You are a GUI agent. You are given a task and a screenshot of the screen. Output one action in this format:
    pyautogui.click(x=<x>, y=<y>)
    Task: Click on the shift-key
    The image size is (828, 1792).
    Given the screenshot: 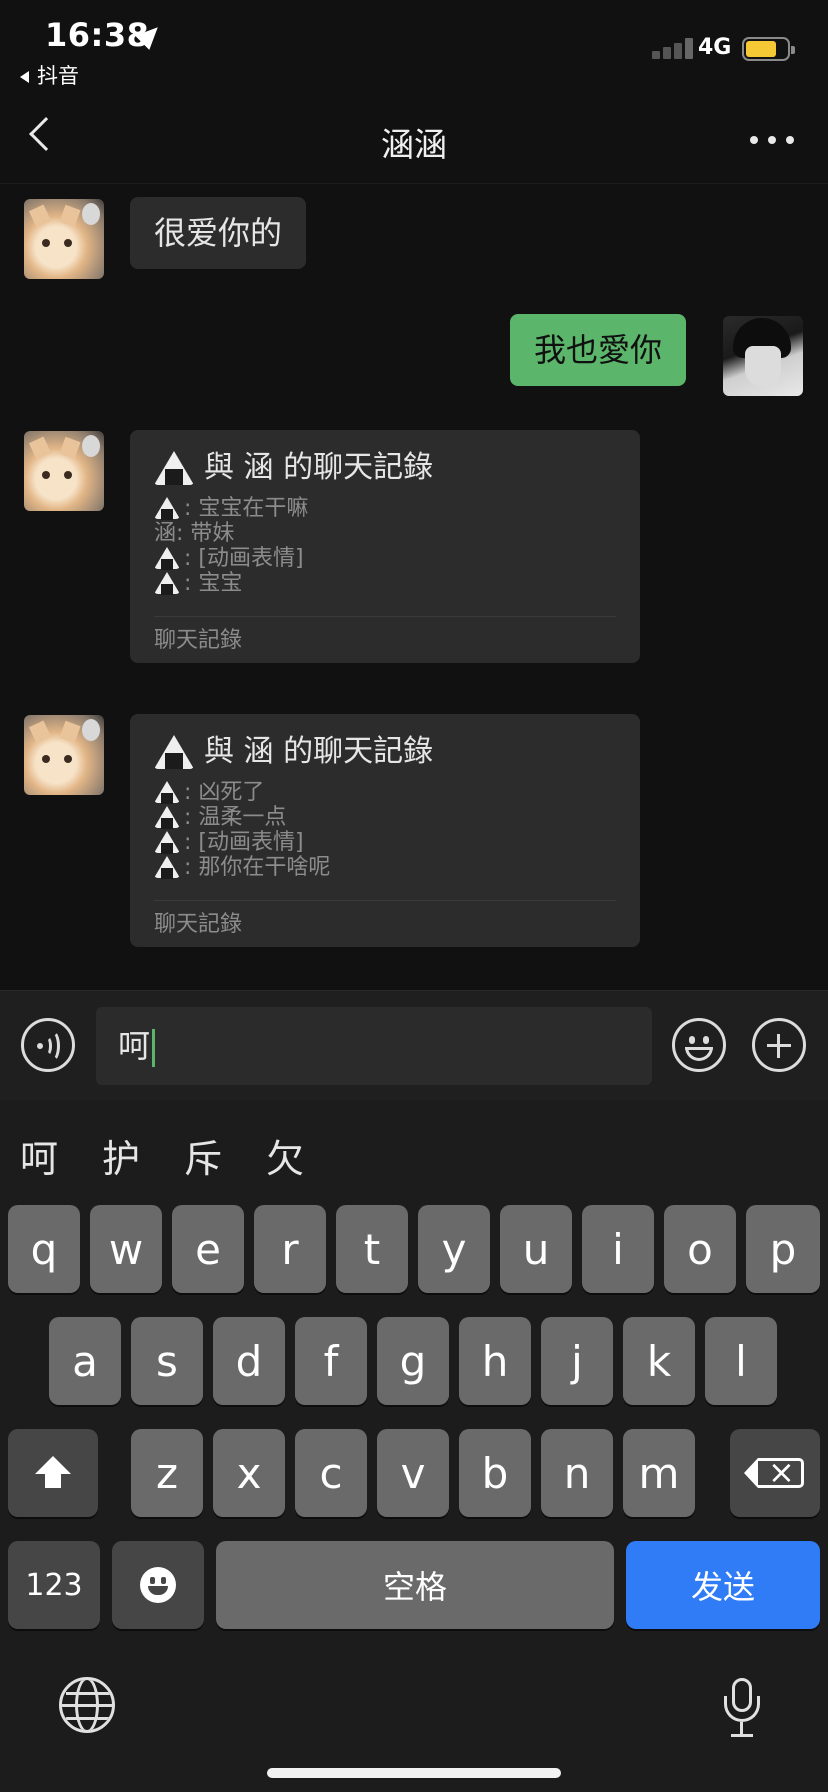 What is the action you would take?
    pyautogui.click(x=53, y=1473)
    